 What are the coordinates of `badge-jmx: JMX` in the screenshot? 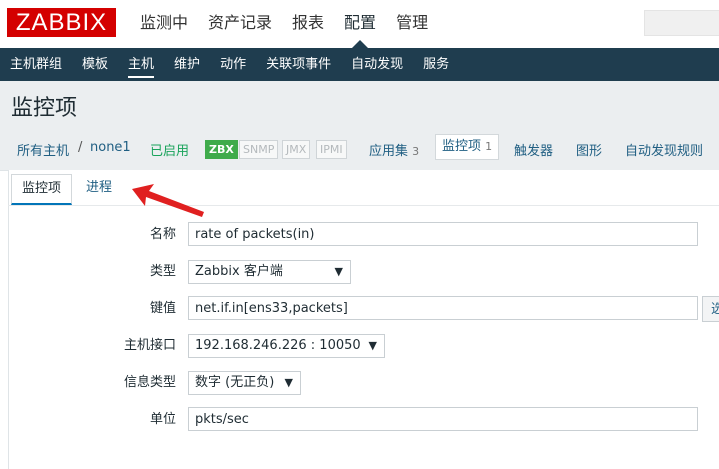 It's located at (296, 149).